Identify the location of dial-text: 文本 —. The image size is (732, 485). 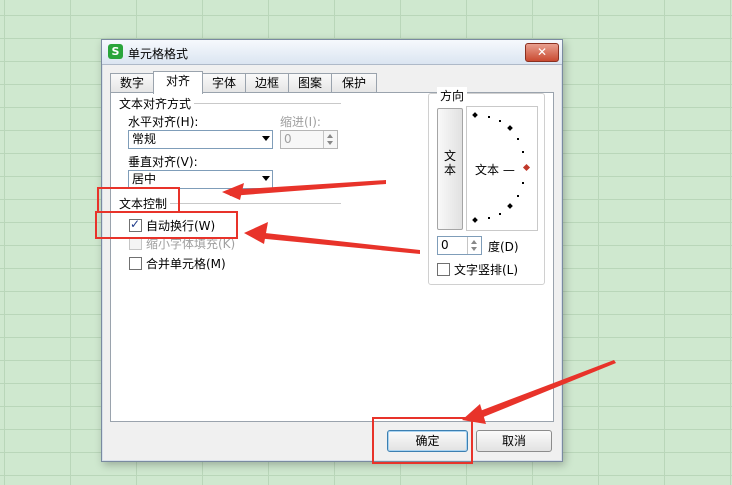
(495, 170).